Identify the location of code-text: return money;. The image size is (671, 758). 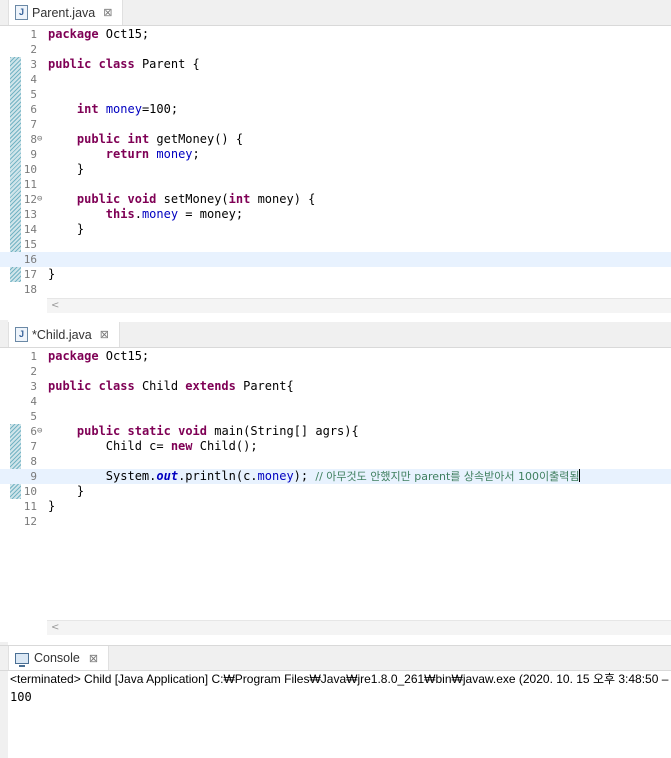
(124, 154).